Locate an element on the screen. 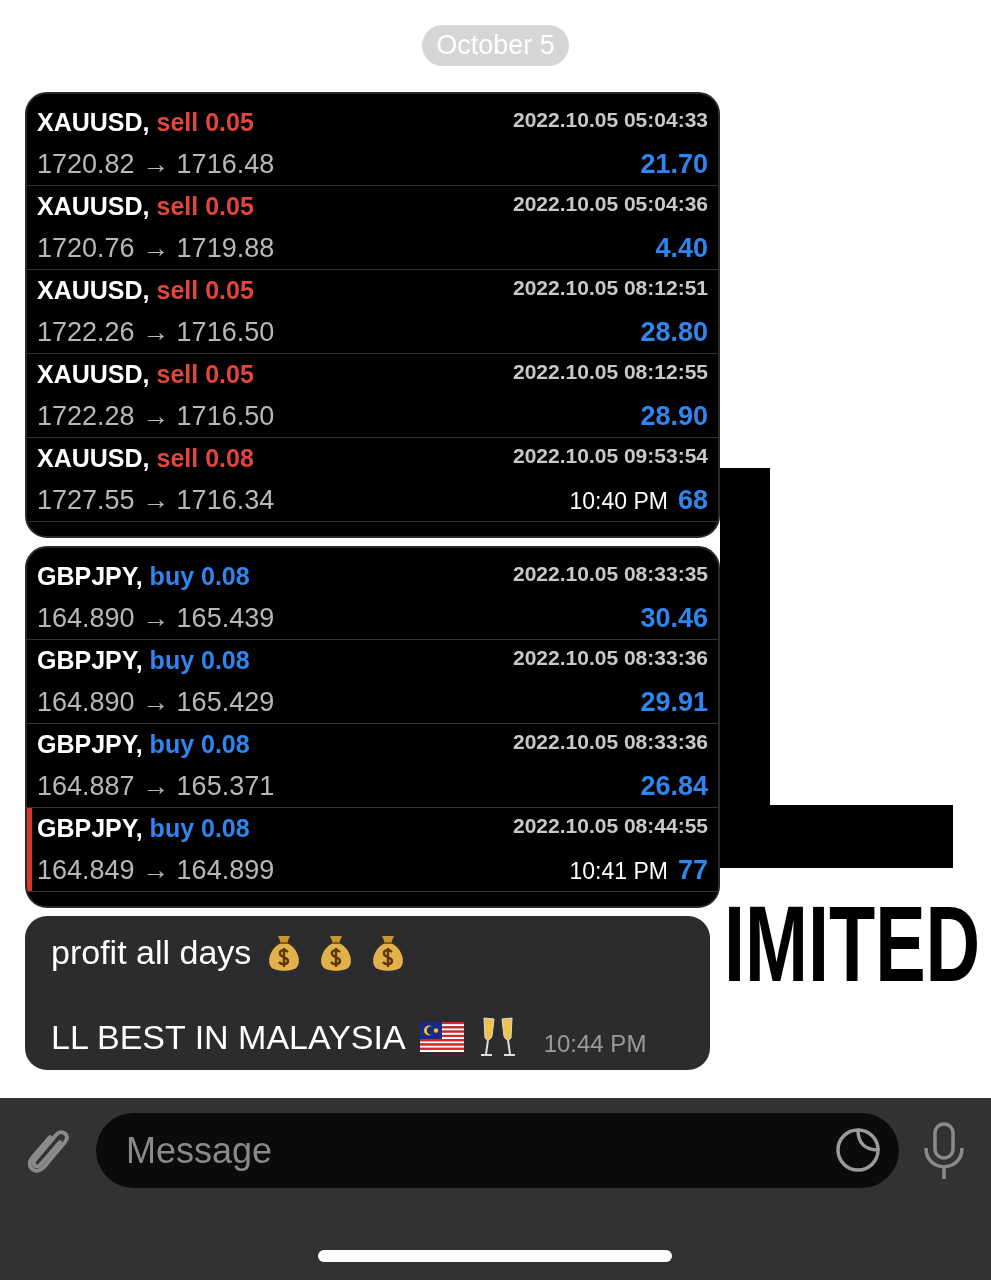  profit-text: 30.46 is located at coordinates (674, 618).